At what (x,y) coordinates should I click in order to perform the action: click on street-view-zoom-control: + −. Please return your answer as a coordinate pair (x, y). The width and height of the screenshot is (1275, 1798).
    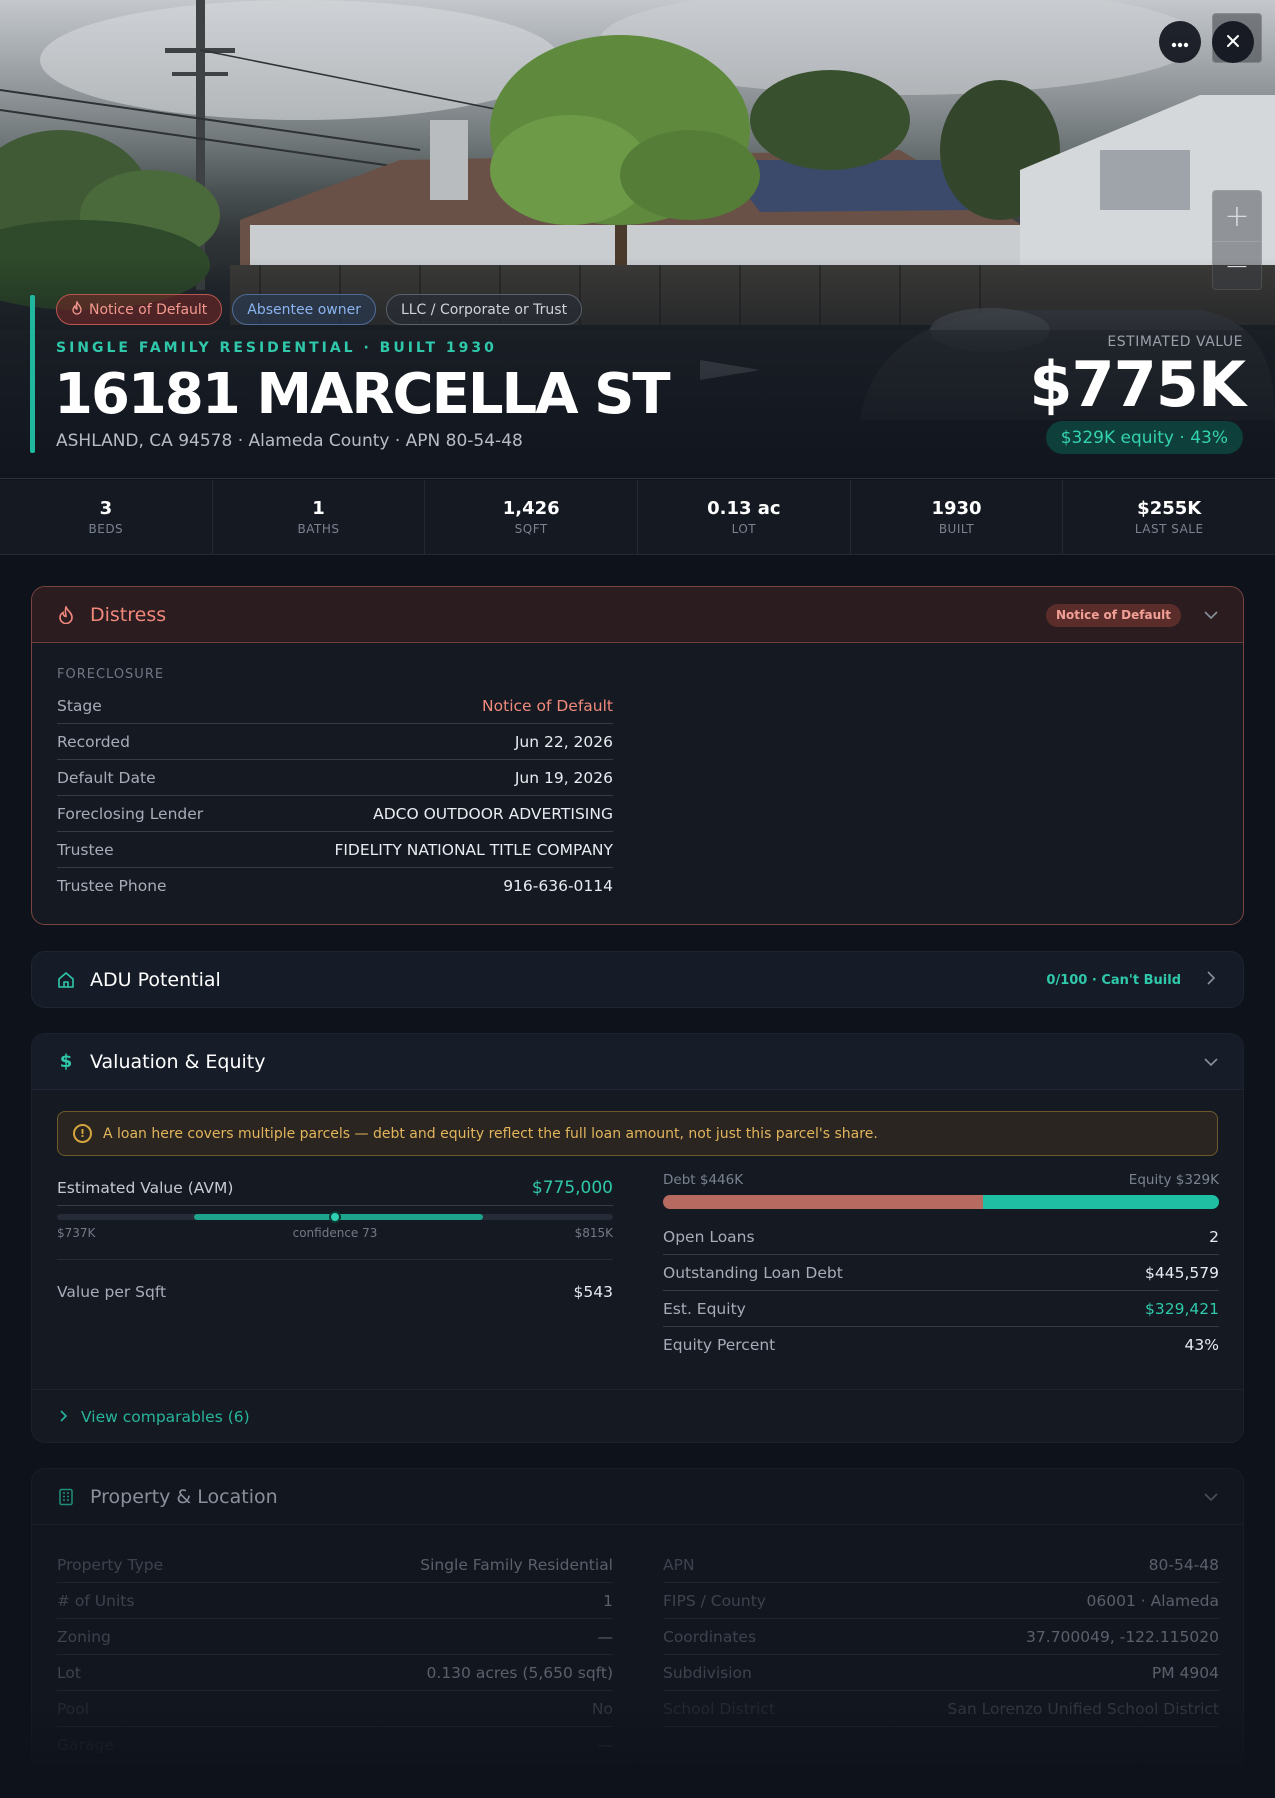
    Looking at the image, I should click on (1237, 240).